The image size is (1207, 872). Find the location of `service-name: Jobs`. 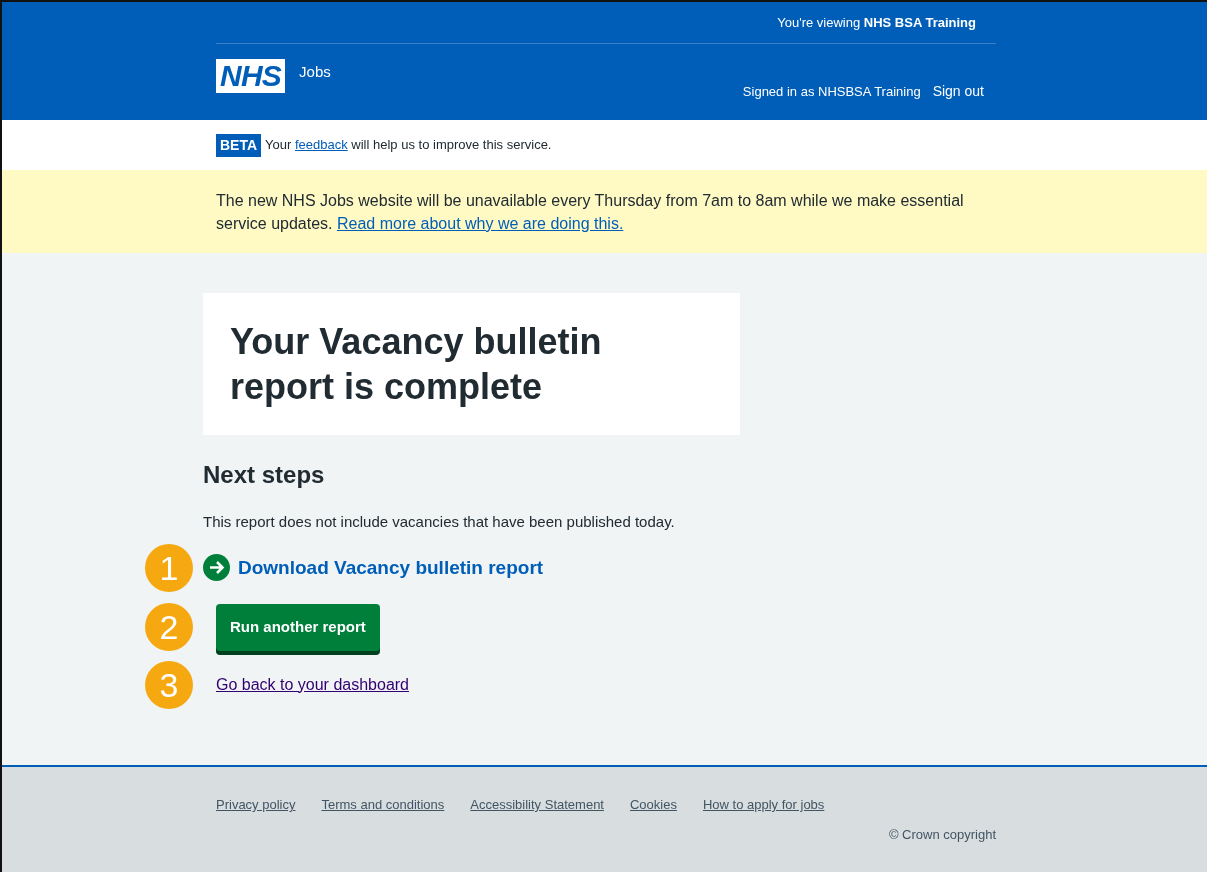

service-name: Jobs is located at coordinates (315, 72).